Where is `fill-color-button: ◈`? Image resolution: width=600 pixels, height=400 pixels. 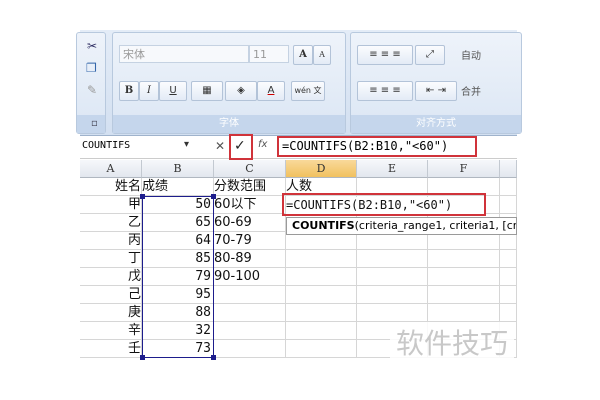 fill-color-button: ◈ is located at coordinates (241, 91).